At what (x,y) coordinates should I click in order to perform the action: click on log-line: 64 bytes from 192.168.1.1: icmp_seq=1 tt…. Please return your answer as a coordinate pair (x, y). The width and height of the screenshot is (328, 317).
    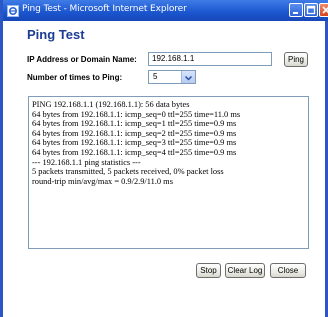
    Looking at the image, I should click on (134, 124).